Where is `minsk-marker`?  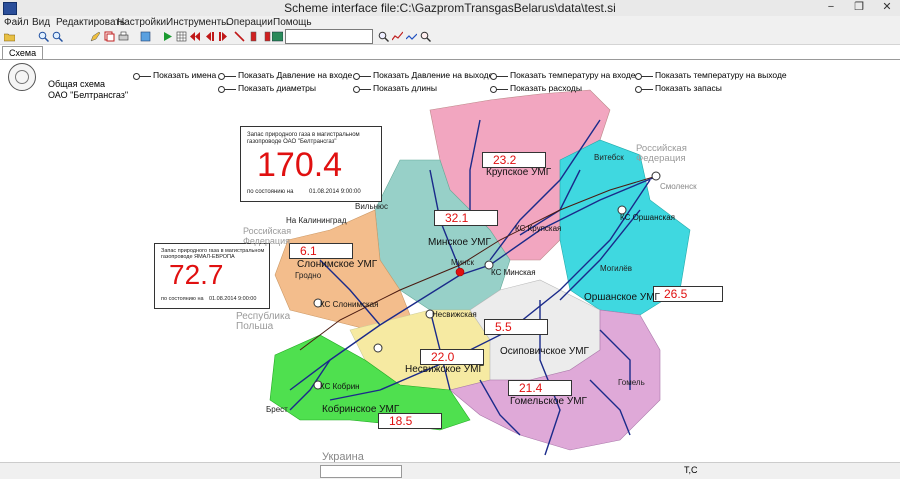
minsk-marker is located at coordinates (460, 272).